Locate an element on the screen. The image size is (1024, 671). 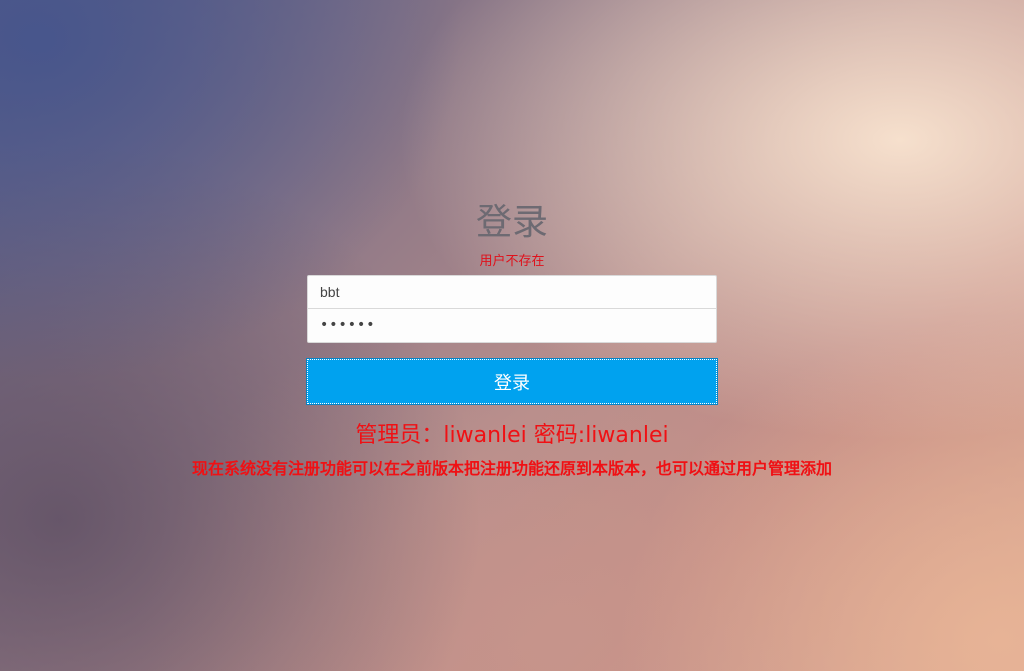
password-input: •••••• is located at coordinates (512, 326).